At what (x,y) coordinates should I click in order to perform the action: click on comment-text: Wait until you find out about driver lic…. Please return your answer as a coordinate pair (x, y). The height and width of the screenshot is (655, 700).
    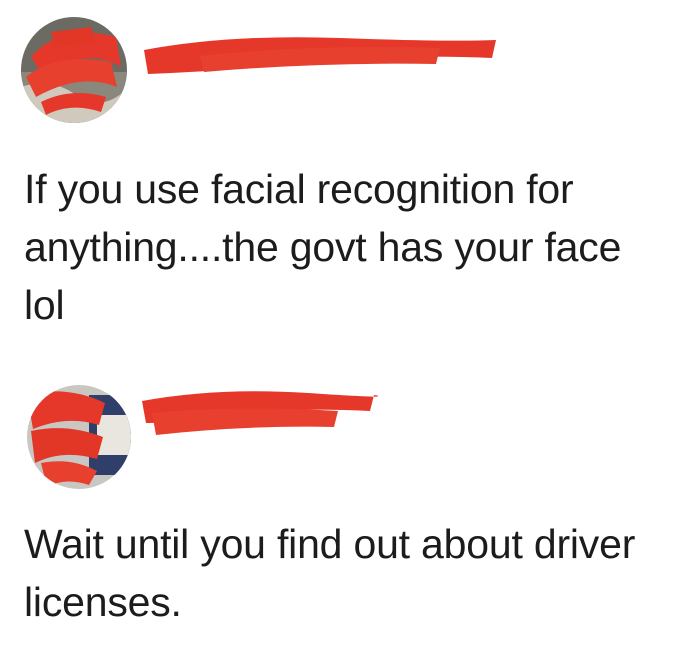
    Looking at the image, I should click on (330, 573).